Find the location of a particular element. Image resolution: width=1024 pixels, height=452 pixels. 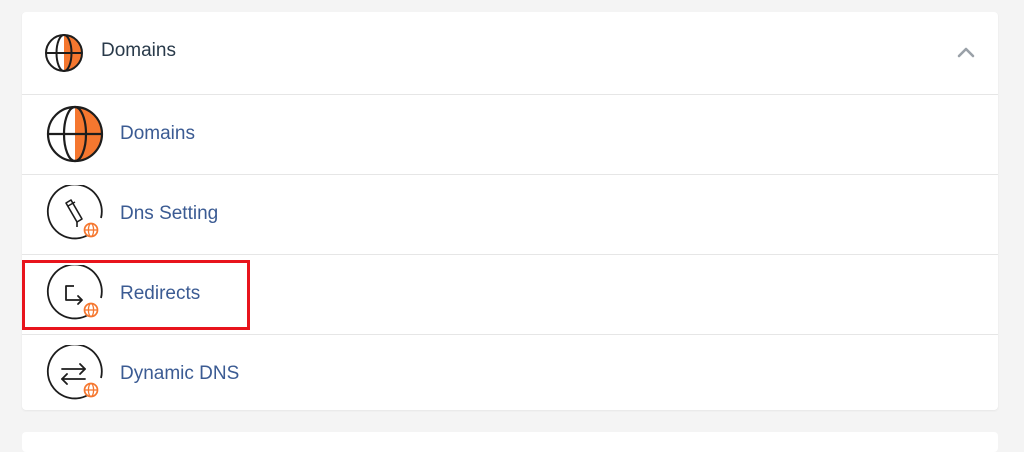

menu-item-label: Redirects is located at coordinates (160, 293).